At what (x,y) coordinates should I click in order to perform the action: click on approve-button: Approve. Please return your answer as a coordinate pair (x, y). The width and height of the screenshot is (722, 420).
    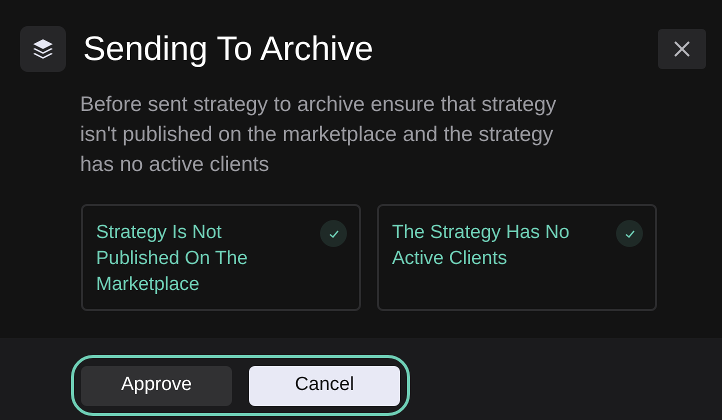
    Looking at the image, I should click on (156, 386).